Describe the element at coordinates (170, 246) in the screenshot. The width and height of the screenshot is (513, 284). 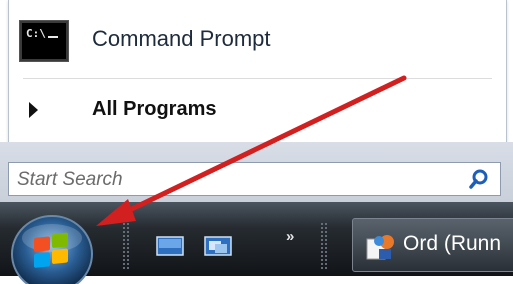
I see `show-desktop-icon` at that location.